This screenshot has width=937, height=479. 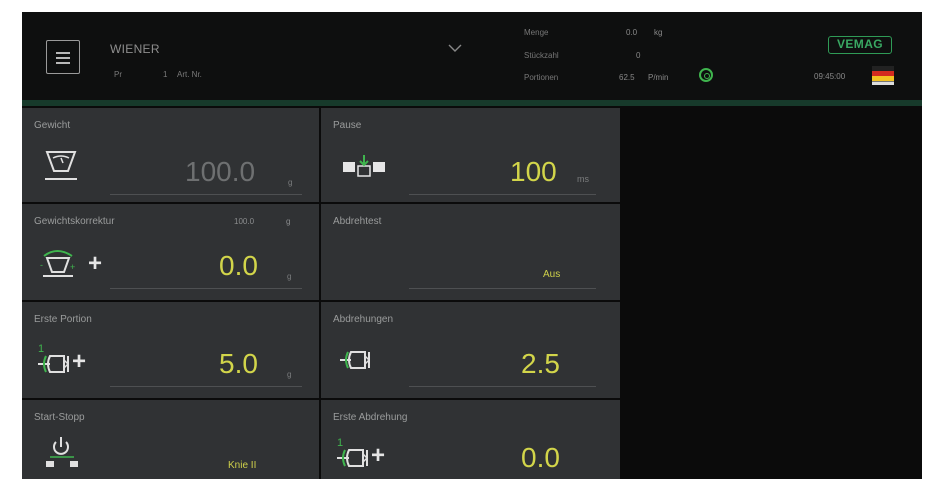 What do you see at coordinates (74, 221) in the screenshot?
I see `tile-label: Gewichtskorrektur` at bounding box center [74, 221].